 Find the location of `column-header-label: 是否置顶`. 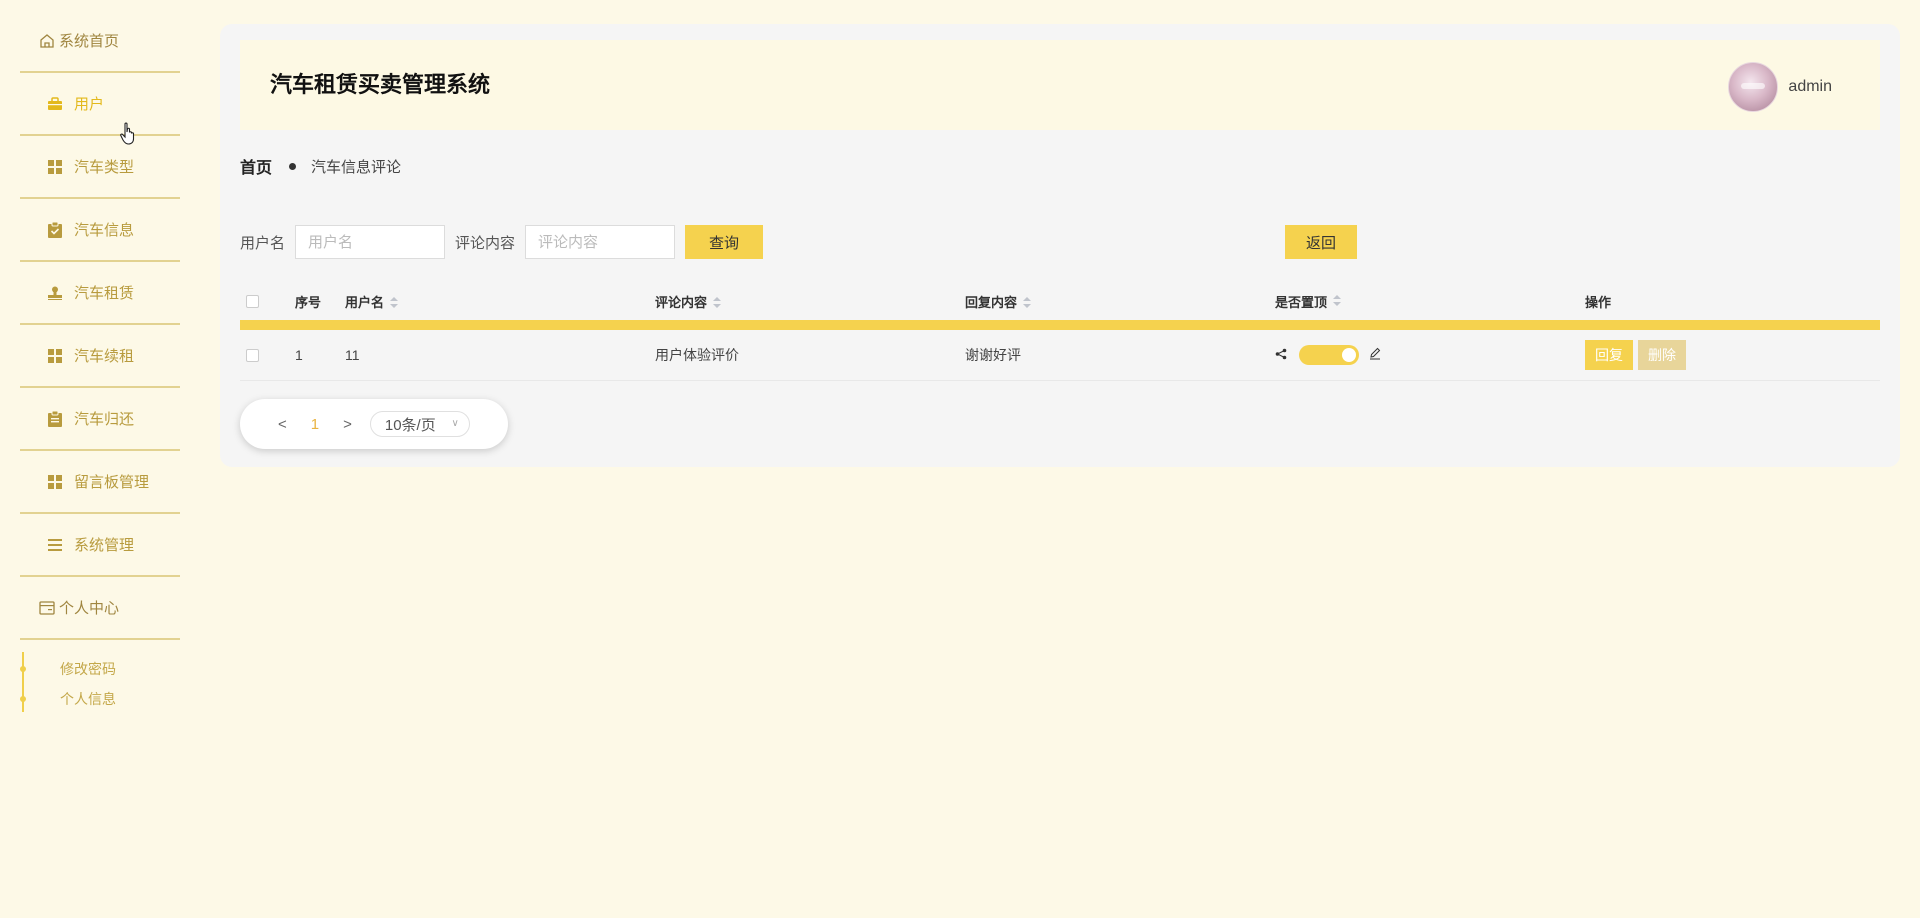

column-header-label: 是否置顶 is located at coordinates (1301, 302).